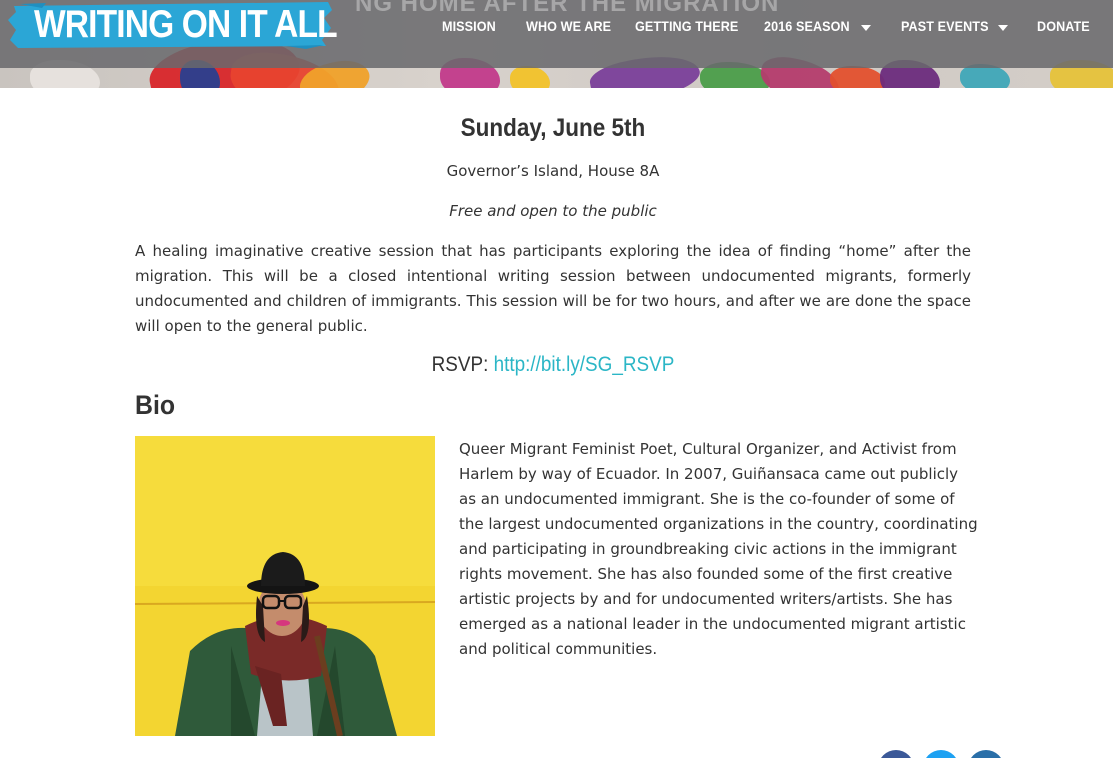  What do you see at coordinates (941, 754) in the screenshot?
I see `twitter-icon` at bounding box center [941, 754].